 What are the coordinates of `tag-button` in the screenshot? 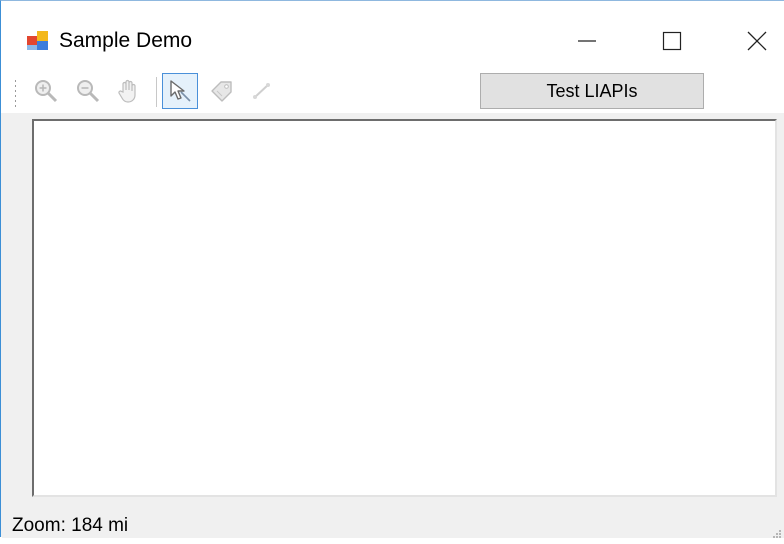 It's located at (222, 91).